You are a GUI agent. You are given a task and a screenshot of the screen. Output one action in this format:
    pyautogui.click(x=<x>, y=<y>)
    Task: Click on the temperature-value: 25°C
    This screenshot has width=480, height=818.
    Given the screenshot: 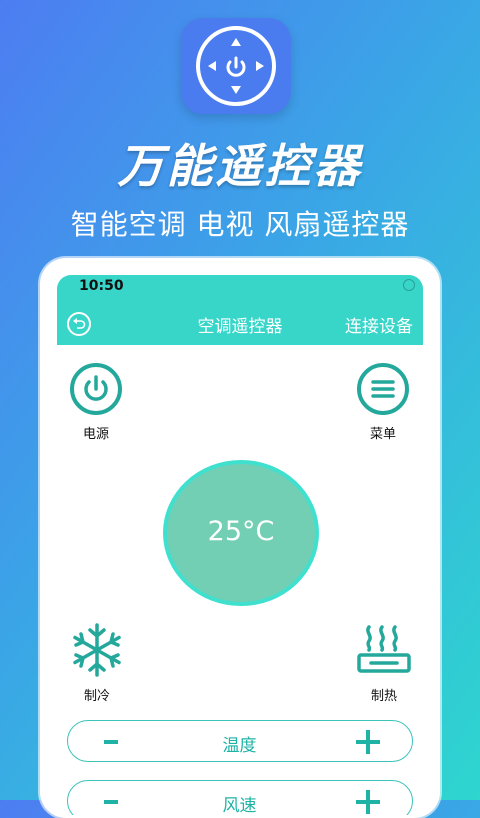 What is the action you would take?
    pyautogui.click(x=241, y=531)
    